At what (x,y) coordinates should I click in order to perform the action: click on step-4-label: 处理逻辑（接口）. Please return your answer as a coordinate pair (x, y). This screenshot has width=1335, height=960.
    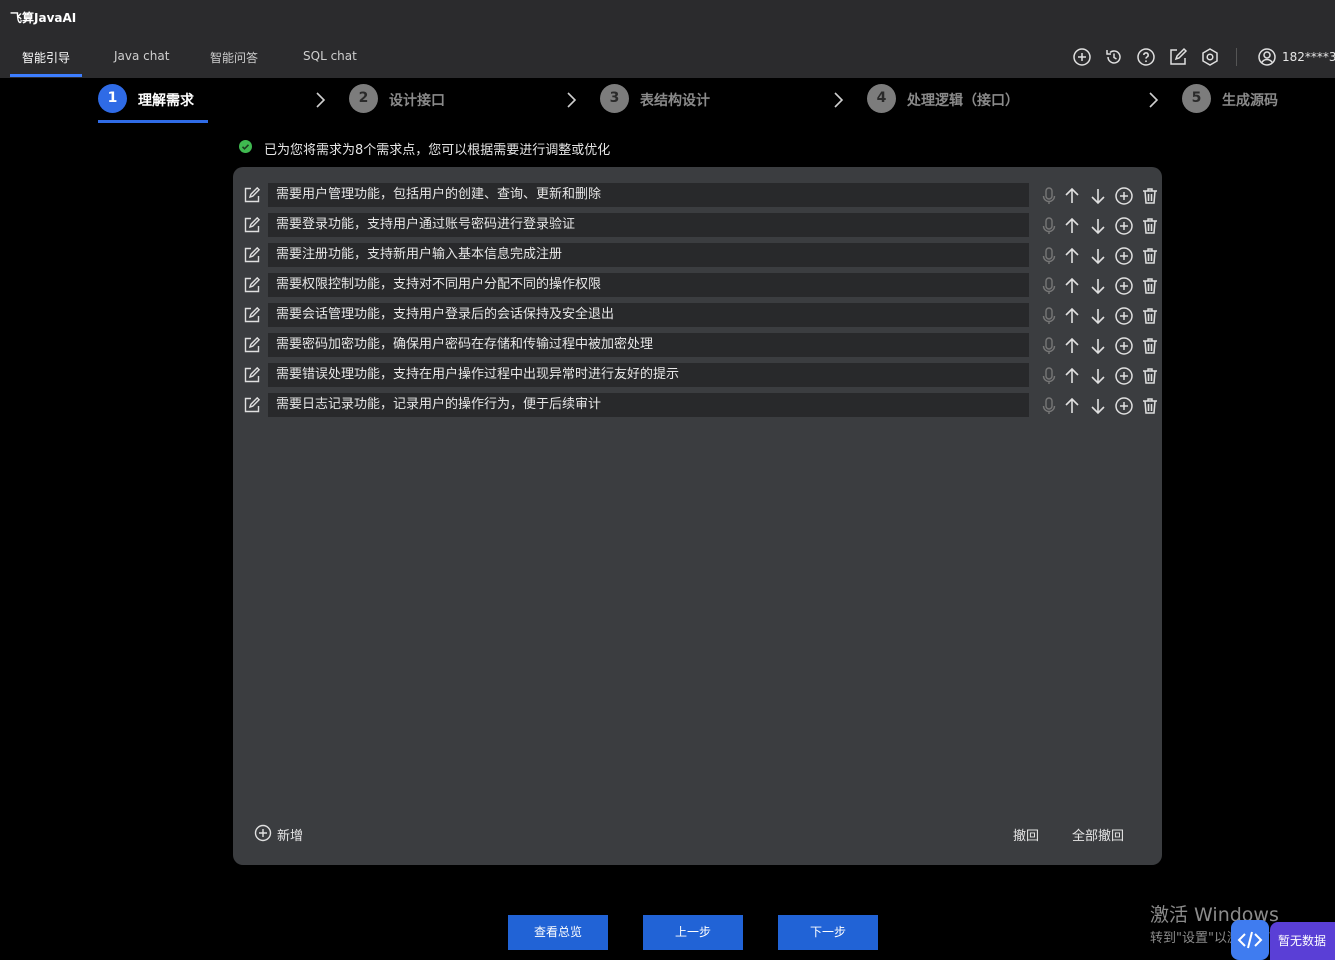
    Looking at the image, I should click on (963, 100).